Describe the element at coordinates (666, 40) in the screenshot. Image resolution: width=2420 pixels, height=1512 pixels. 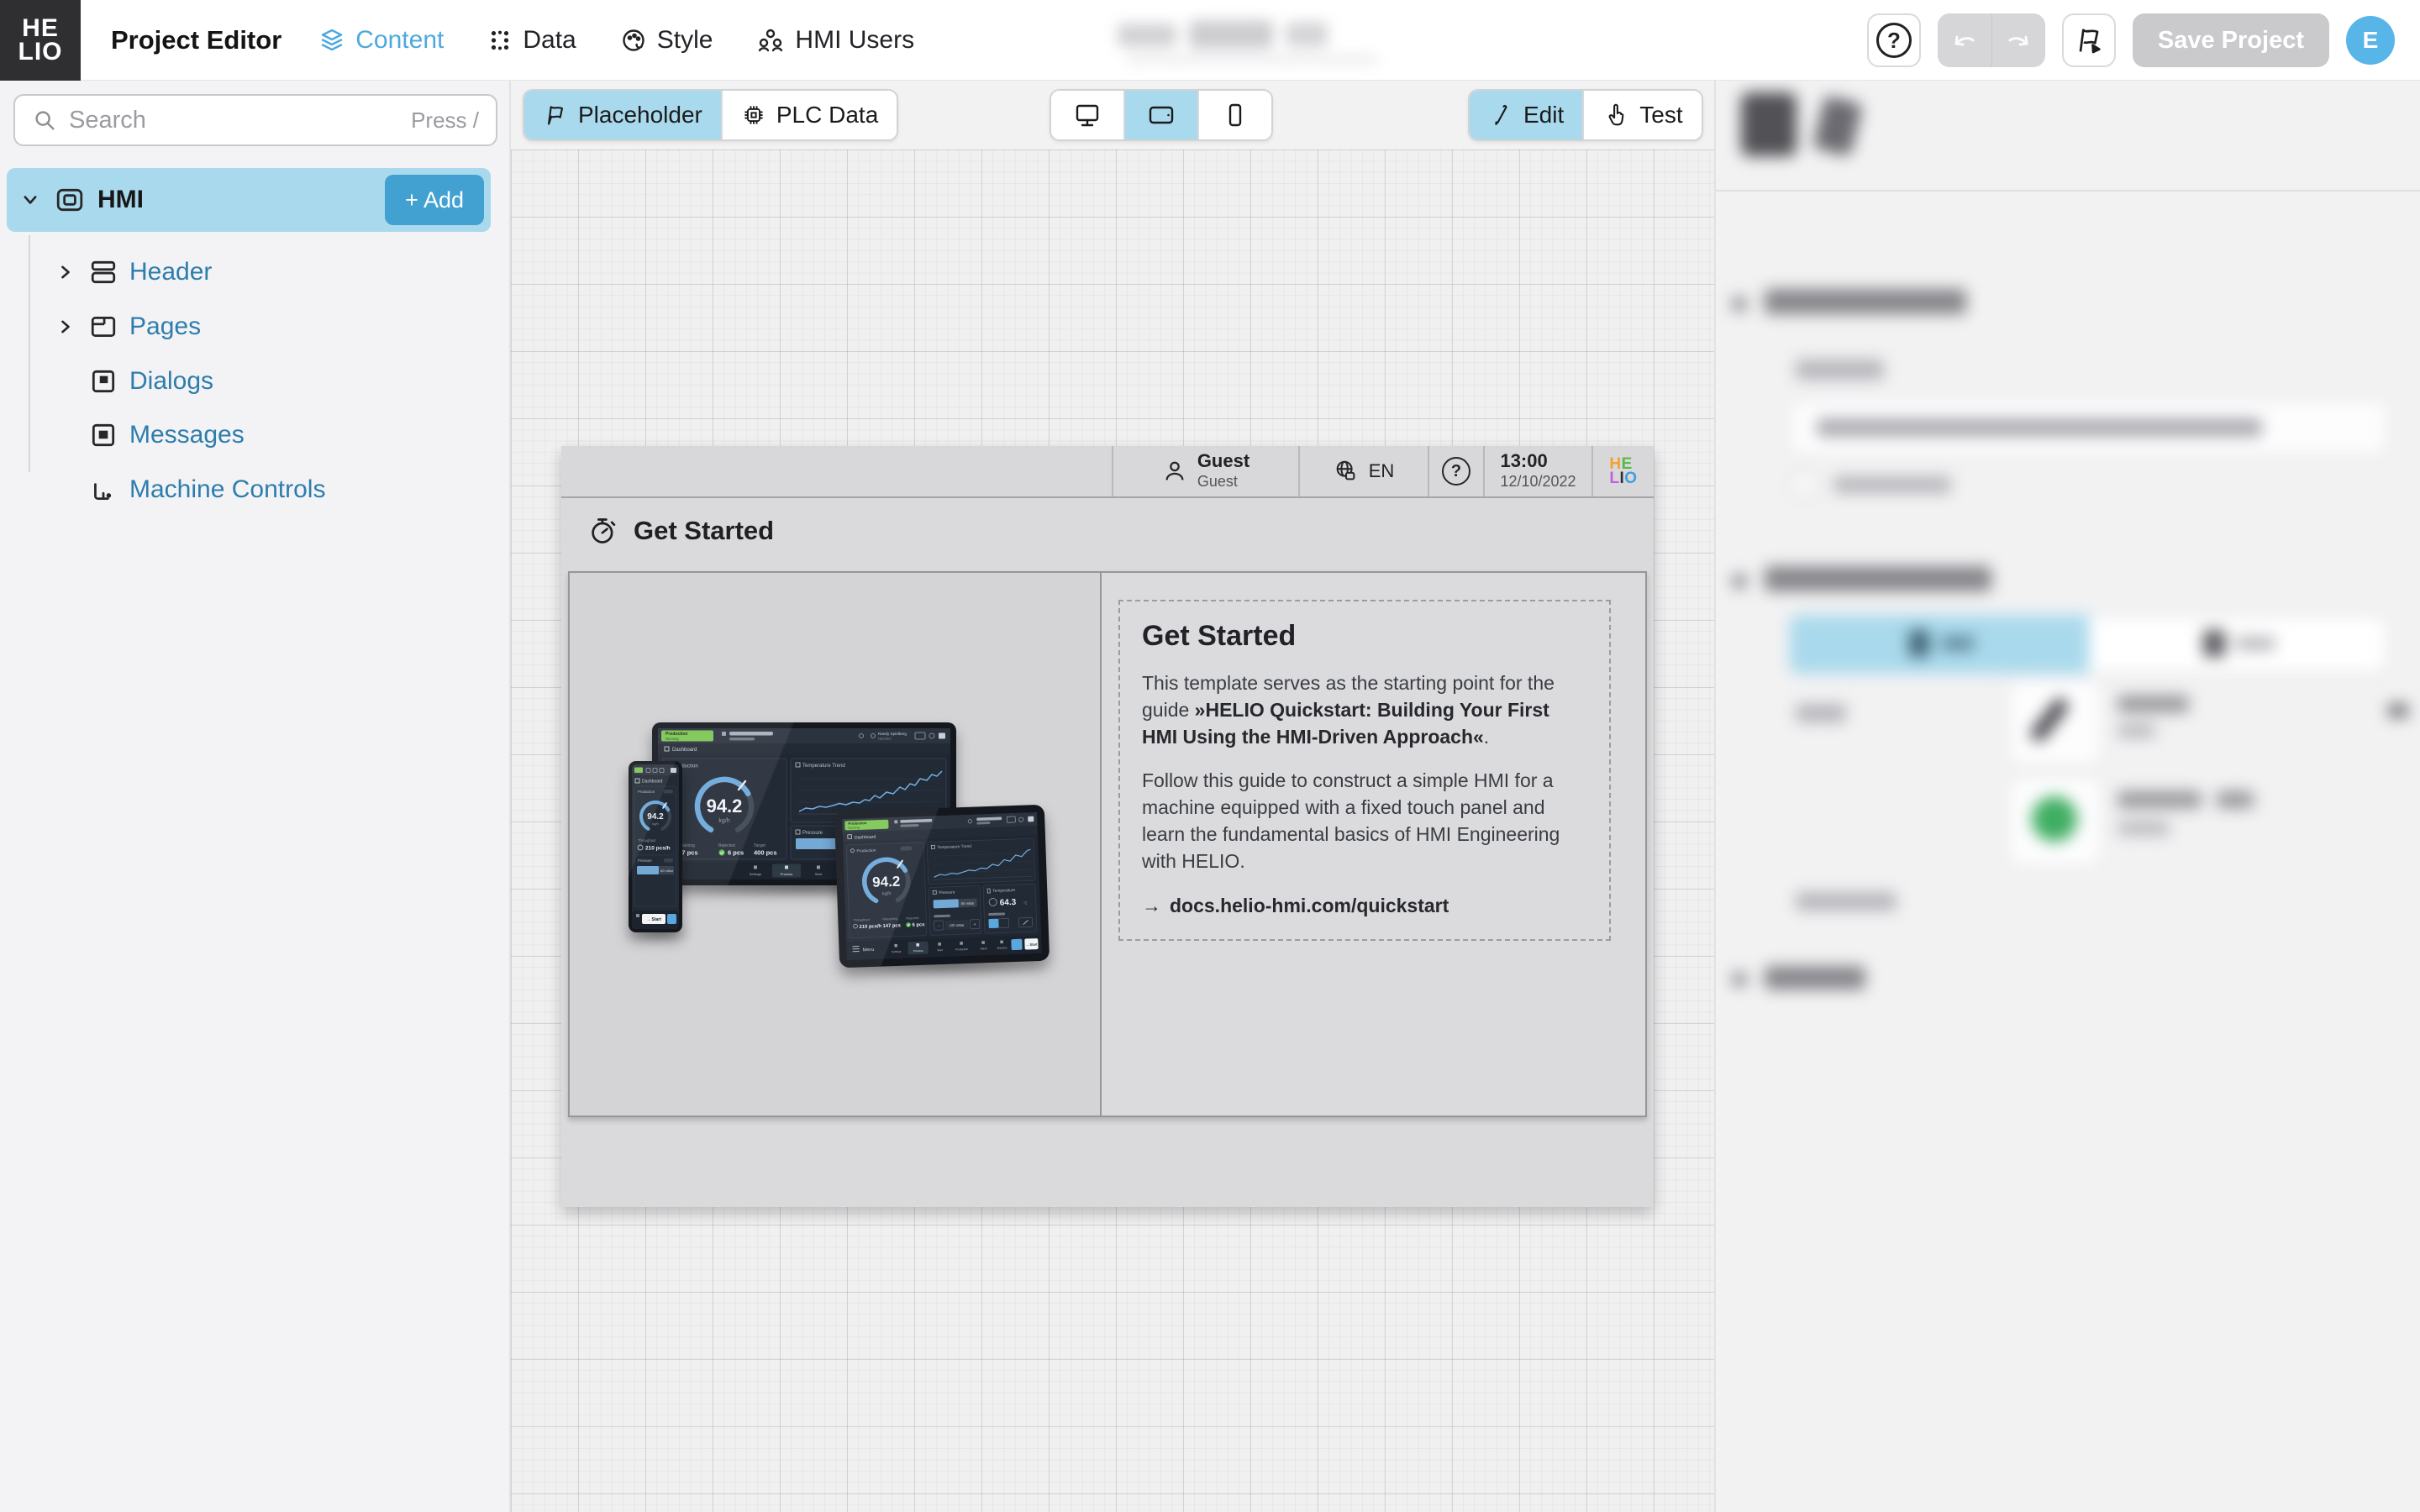
I see `tab-style: Style` at that location.